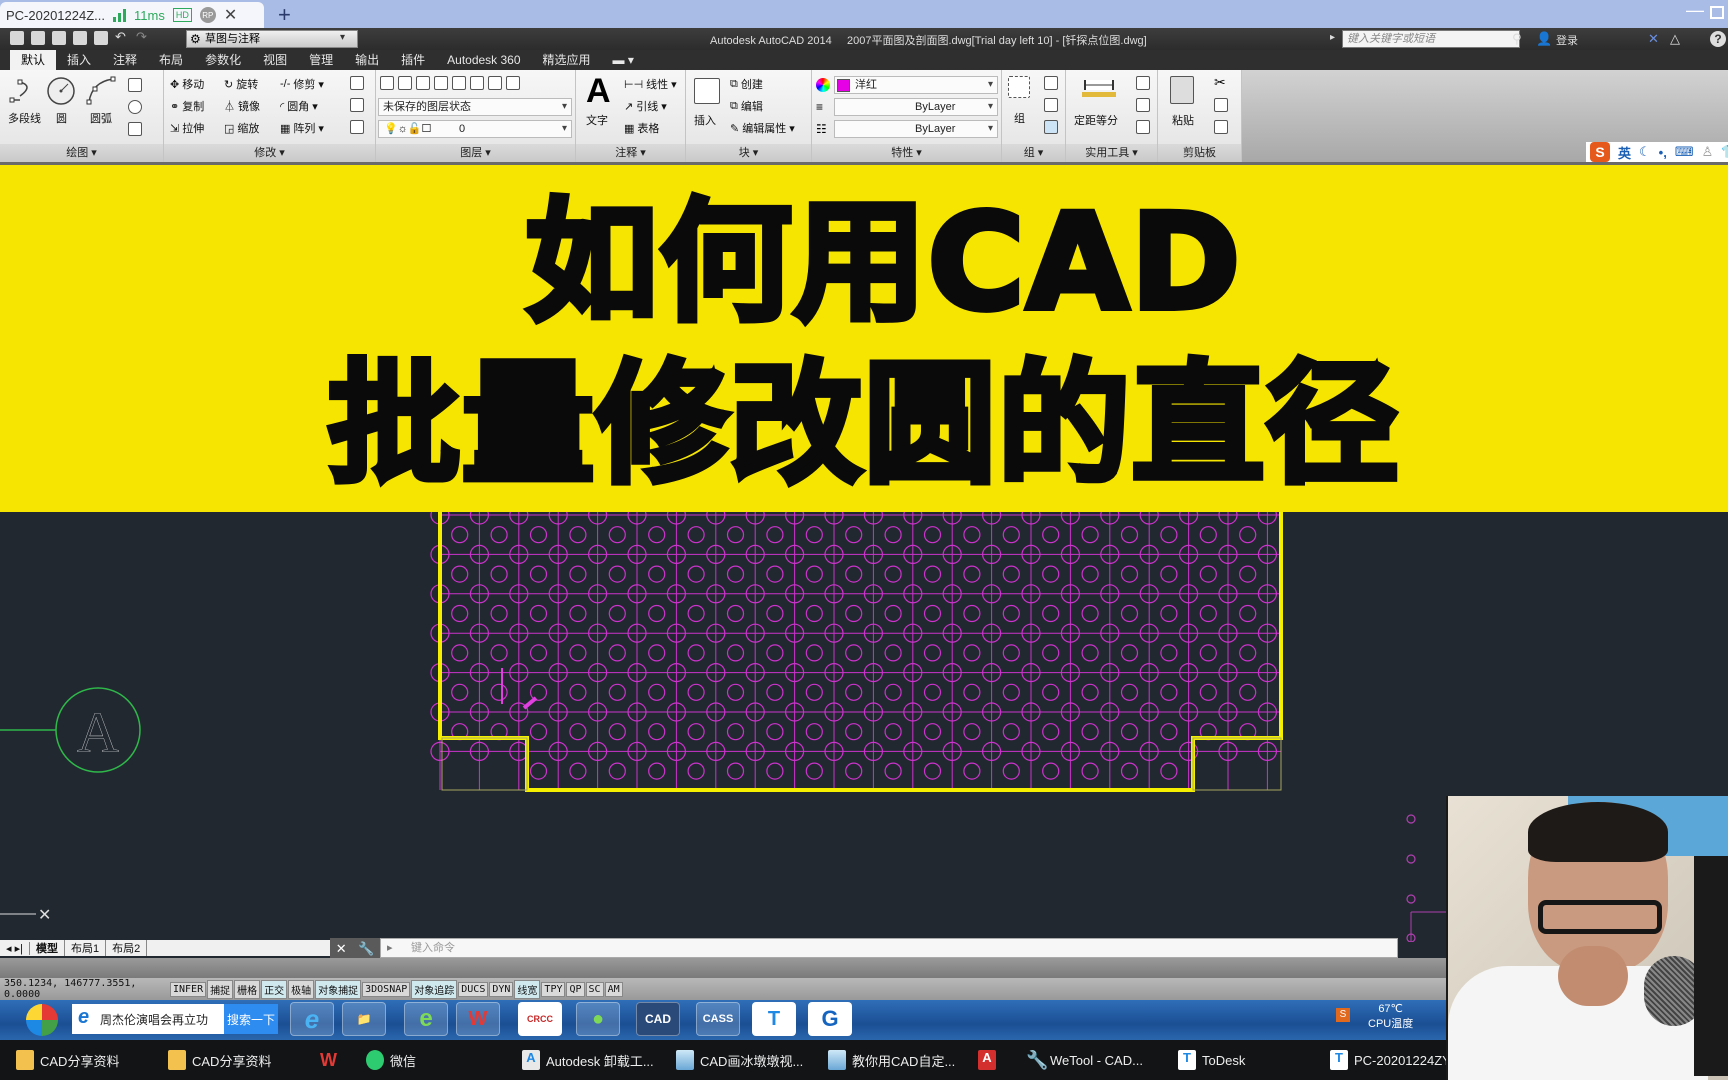 Image resolution: width=1728 pixels, height=1080 pixels. I want to click on offset-icon, so click(357, 127).